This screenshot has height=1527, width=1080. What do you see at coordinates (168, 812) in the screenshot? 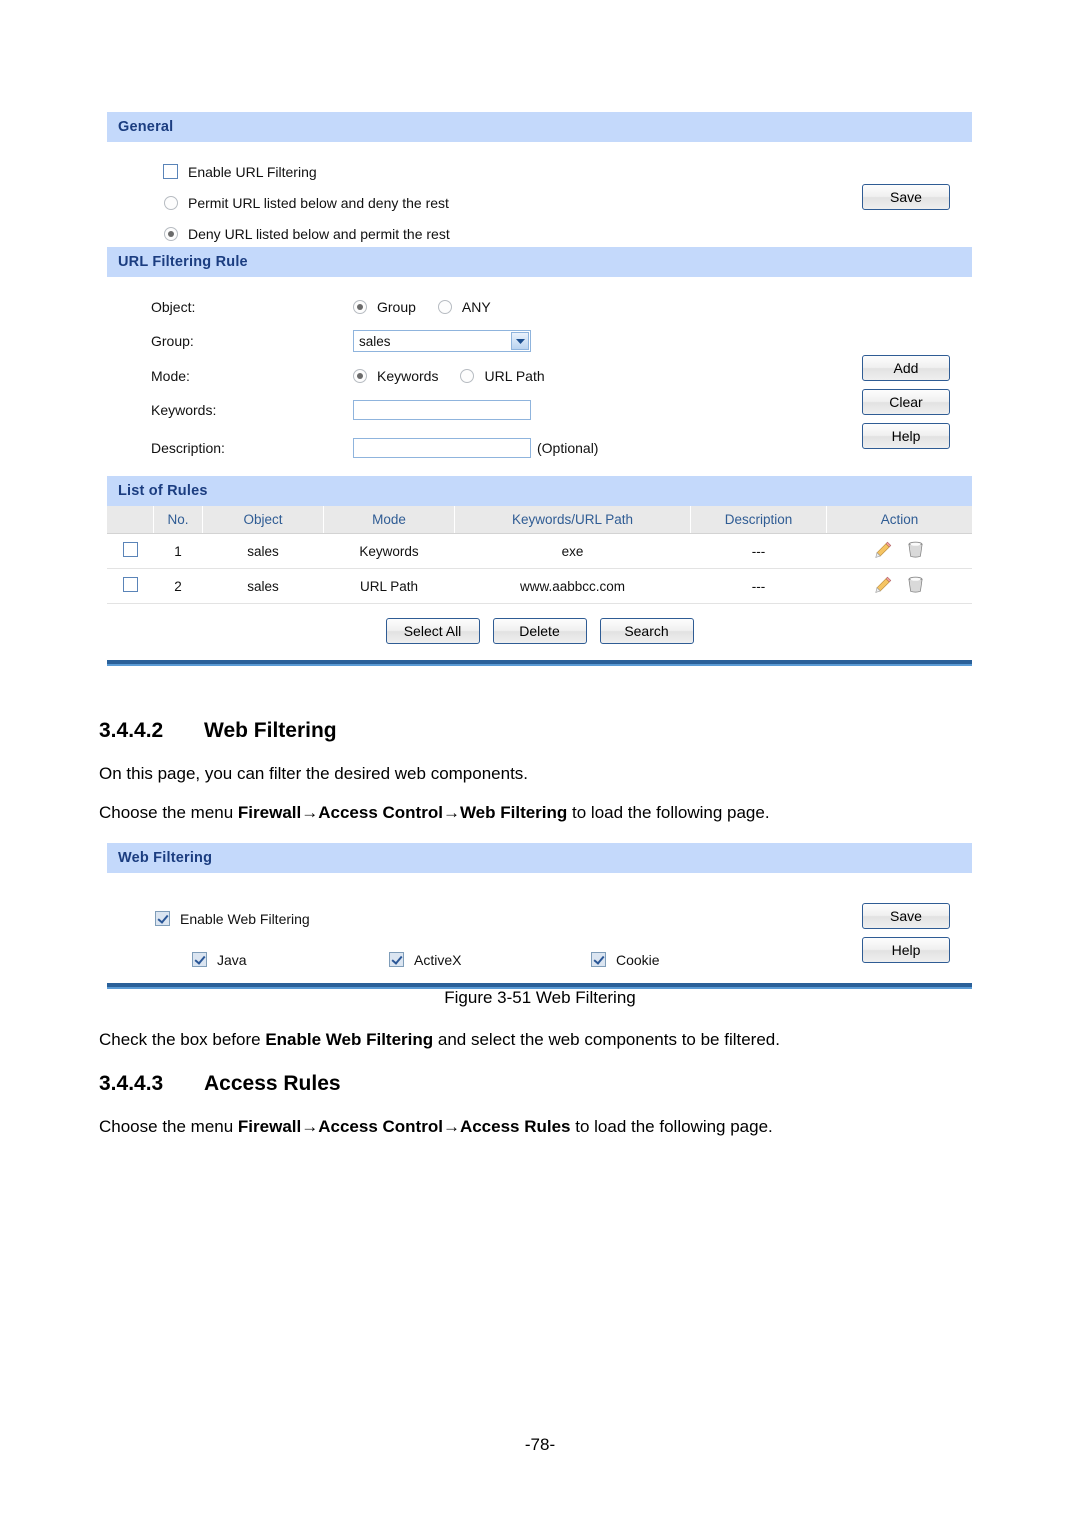
I see `para-prefix: Choose the menu` at bounding box center [168, 812].